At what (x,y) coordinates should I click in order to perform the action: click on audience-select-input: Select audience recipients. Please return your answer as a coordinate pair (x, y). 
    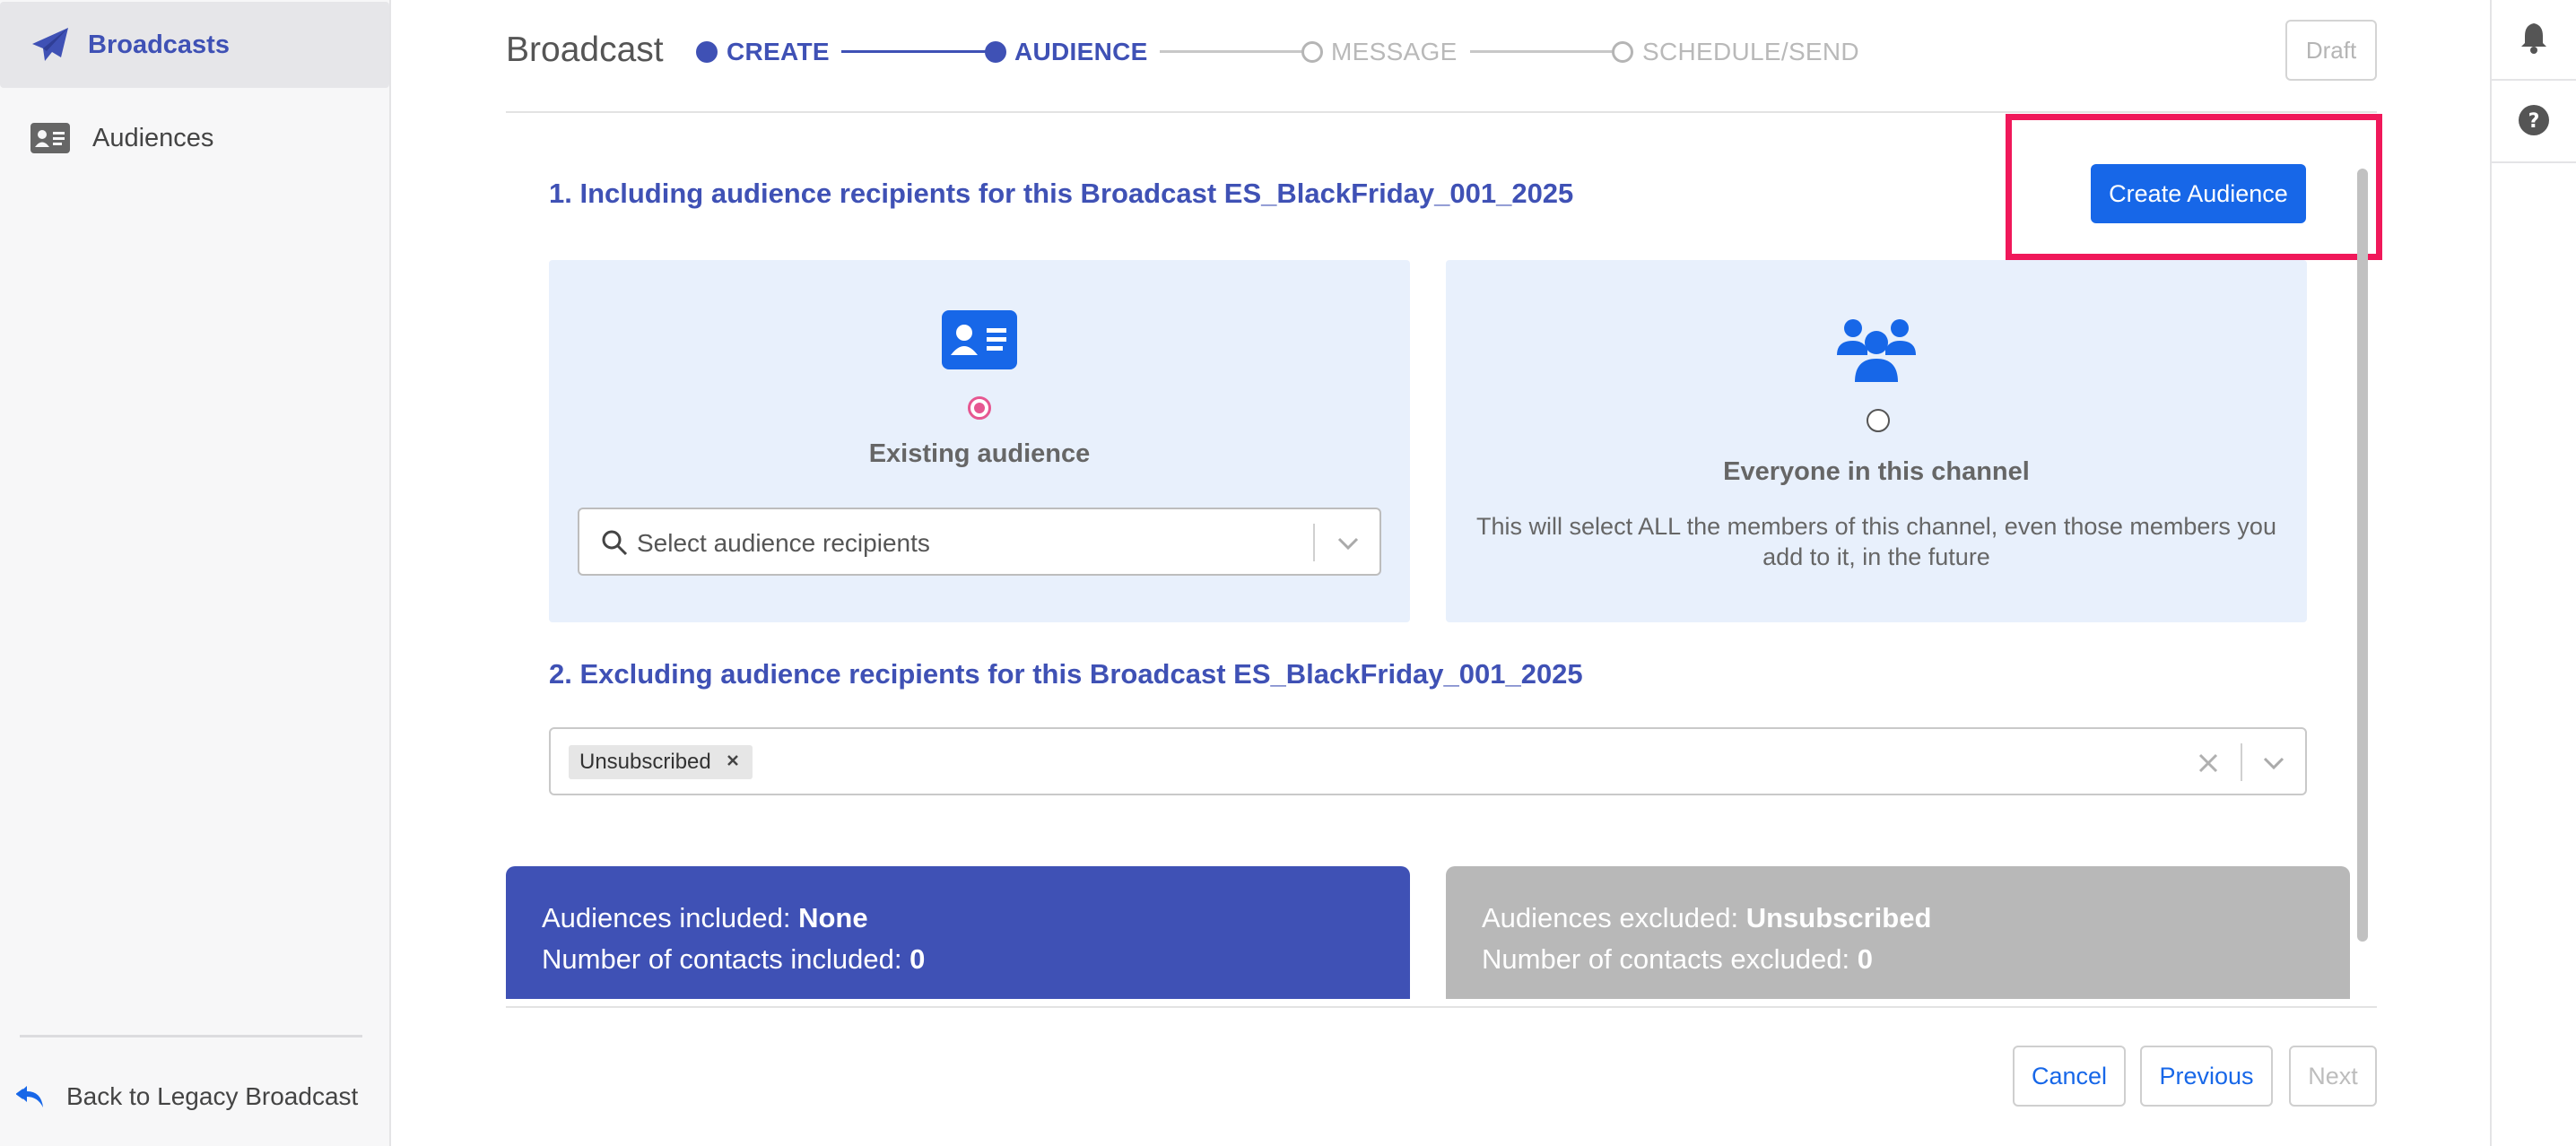
    Looking at the image, I should click on (979, 542).